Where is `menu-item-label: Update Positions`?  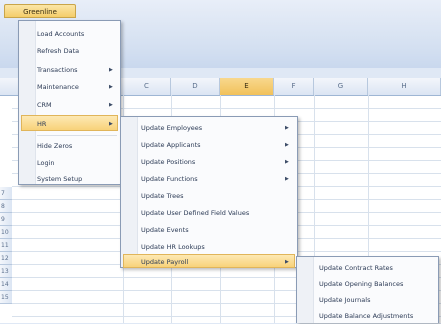 menu-item-label: Update Positions is located at coordinates (168, 162).